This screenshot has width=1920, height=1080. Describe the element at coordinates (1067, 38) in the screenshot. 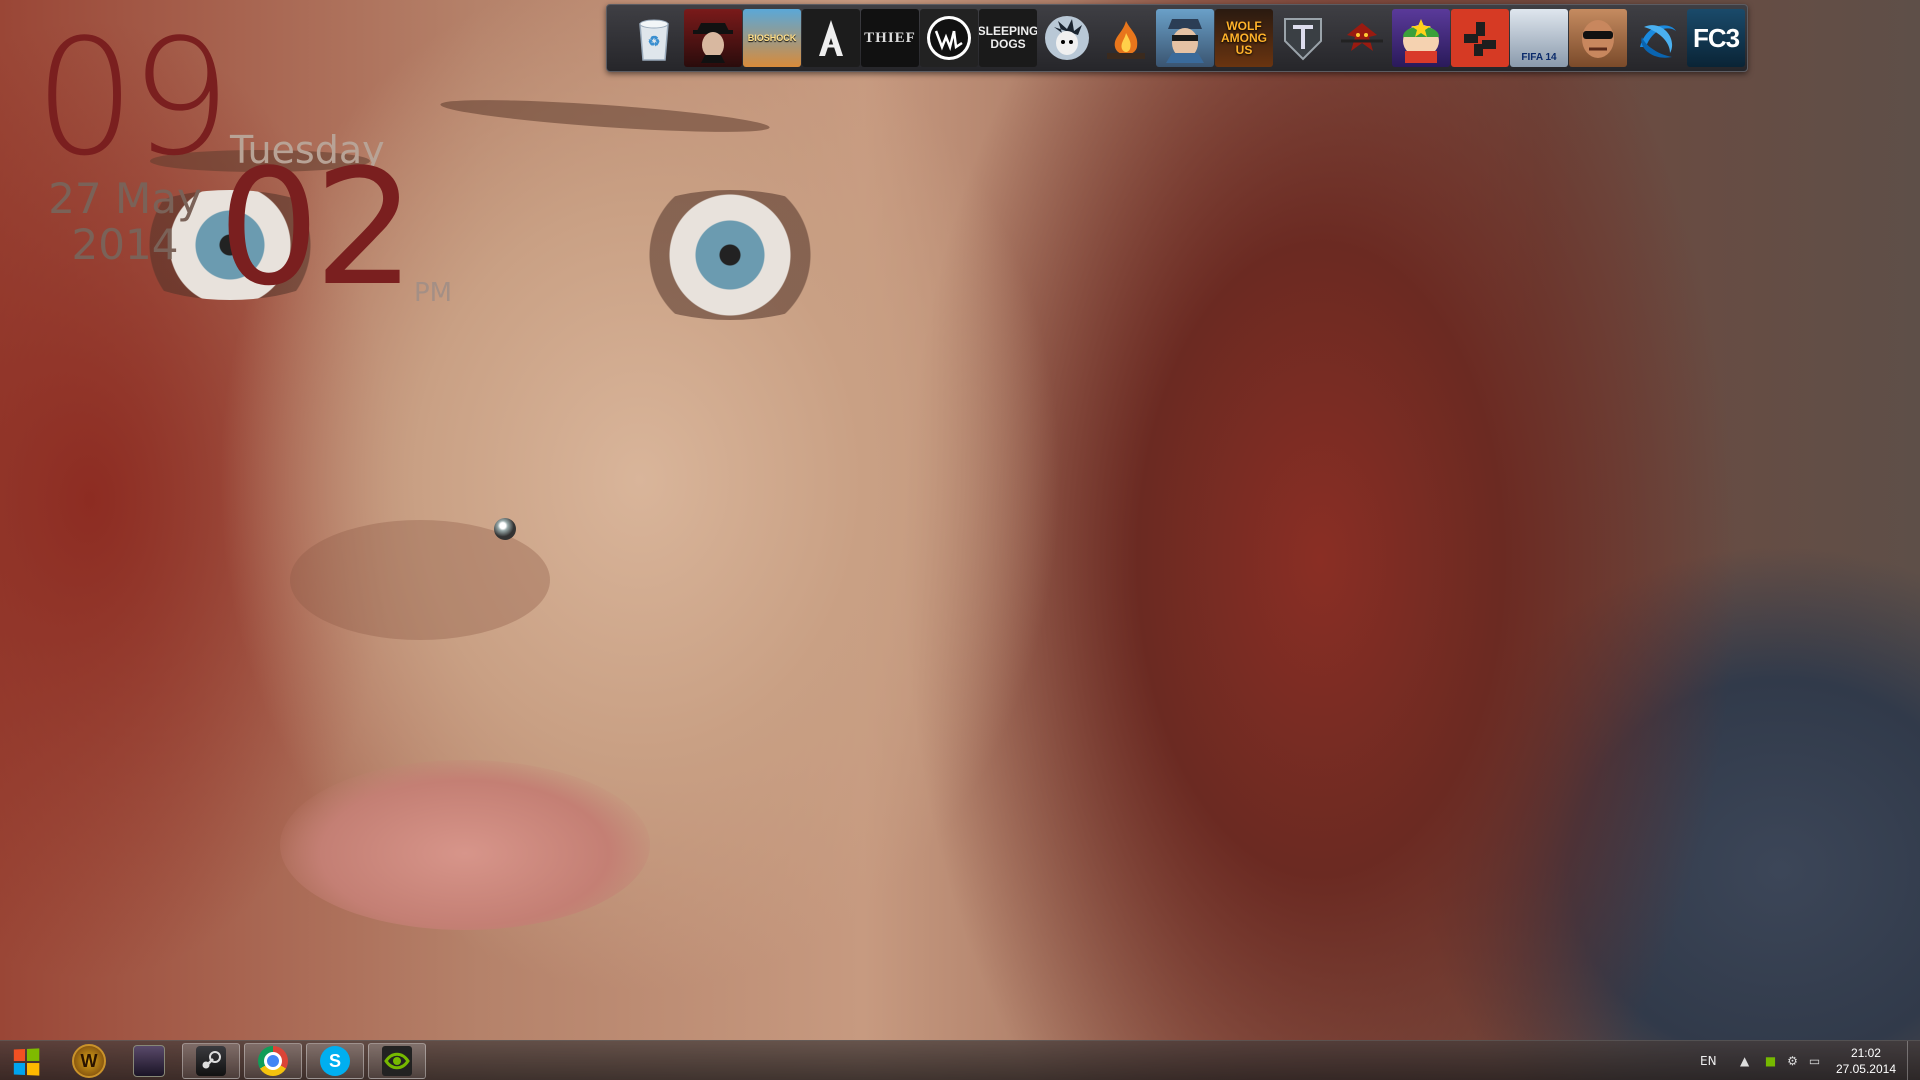

I see `dont-starve-icon` at that location.